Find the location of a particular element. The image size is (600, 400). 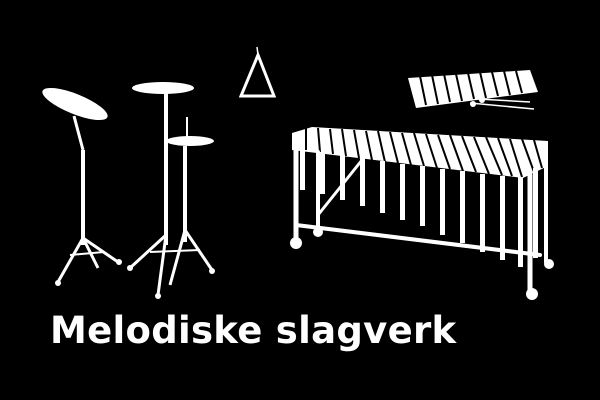

page-title: Melodiske slagverk is located at coordinates (253, 330).